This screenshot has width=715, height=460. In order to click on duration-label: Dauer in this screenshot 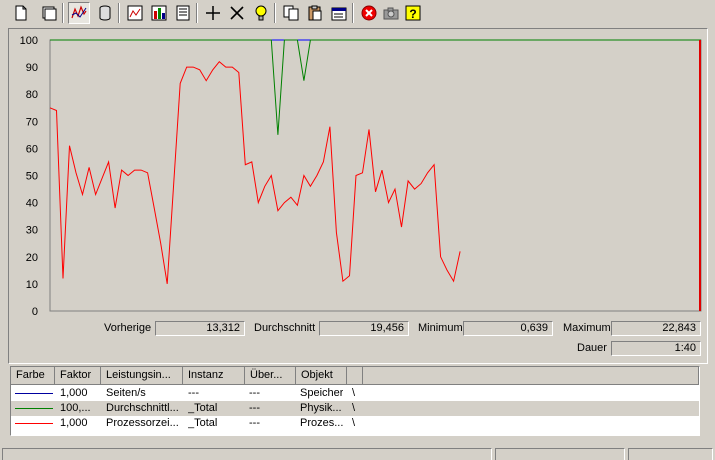, I will do `click(592, 348)`.